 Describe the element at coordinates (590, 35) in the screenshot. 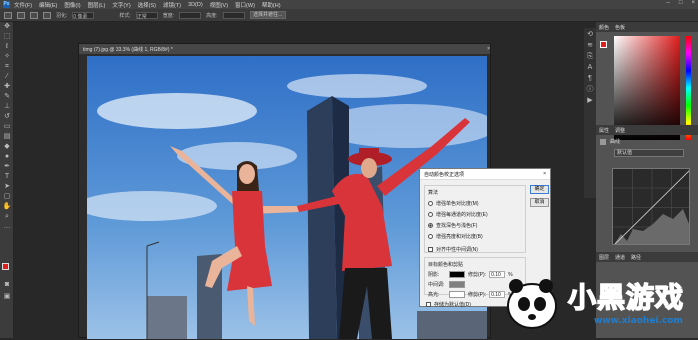

I see `history-icon: ⟲` at that location.